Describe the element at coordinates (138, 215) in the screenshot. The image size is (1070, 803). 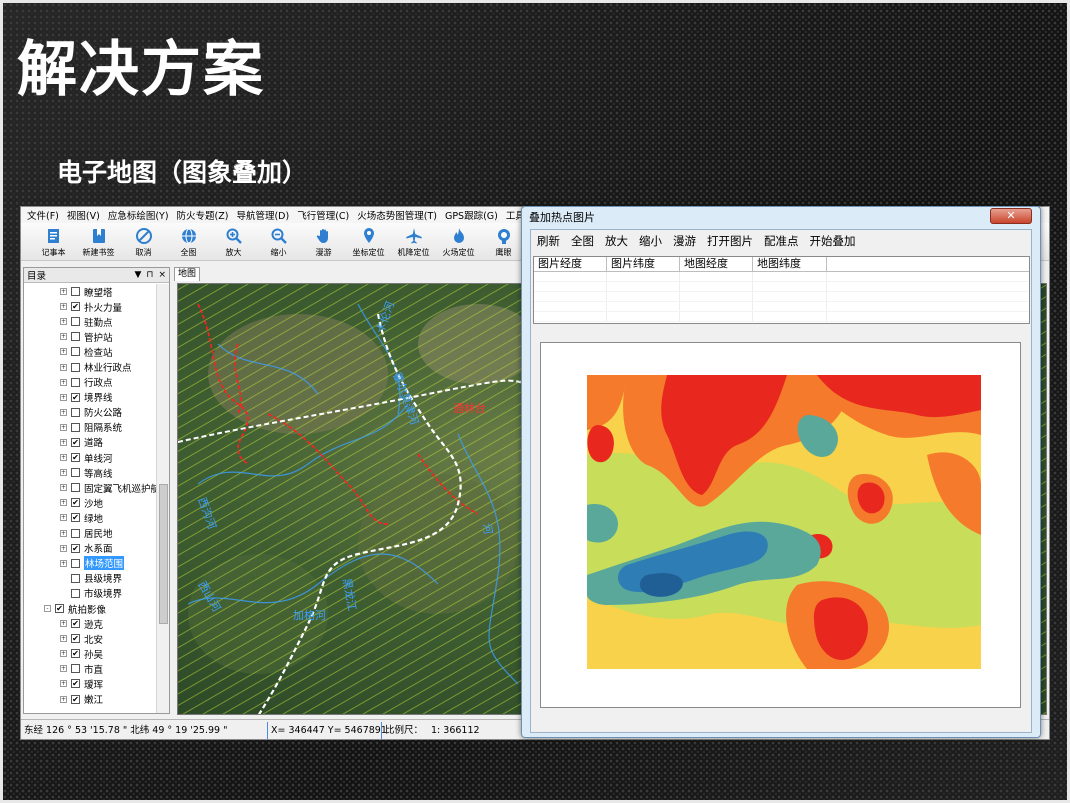
I see `menu-emergency-plot: 应急标绘图(Y)` at that location.